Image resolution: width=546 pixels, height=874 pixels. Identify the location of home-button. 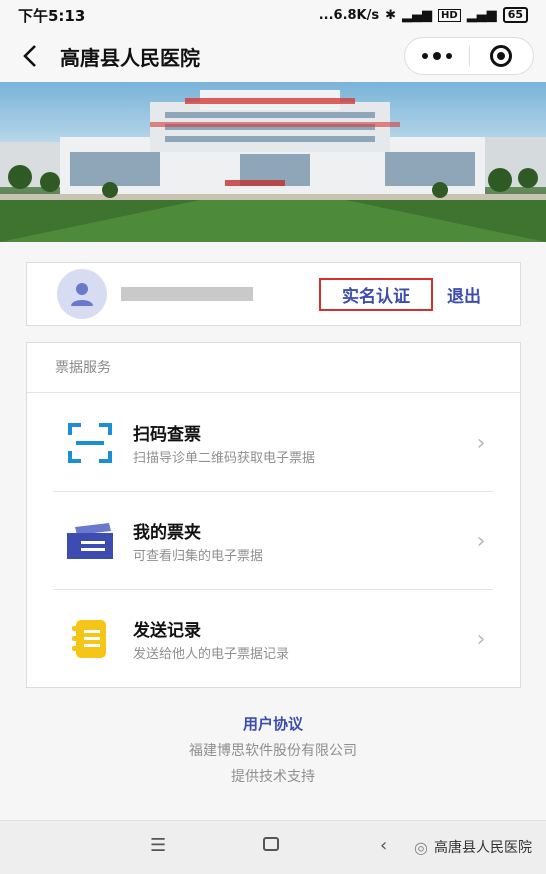
(271, 845).